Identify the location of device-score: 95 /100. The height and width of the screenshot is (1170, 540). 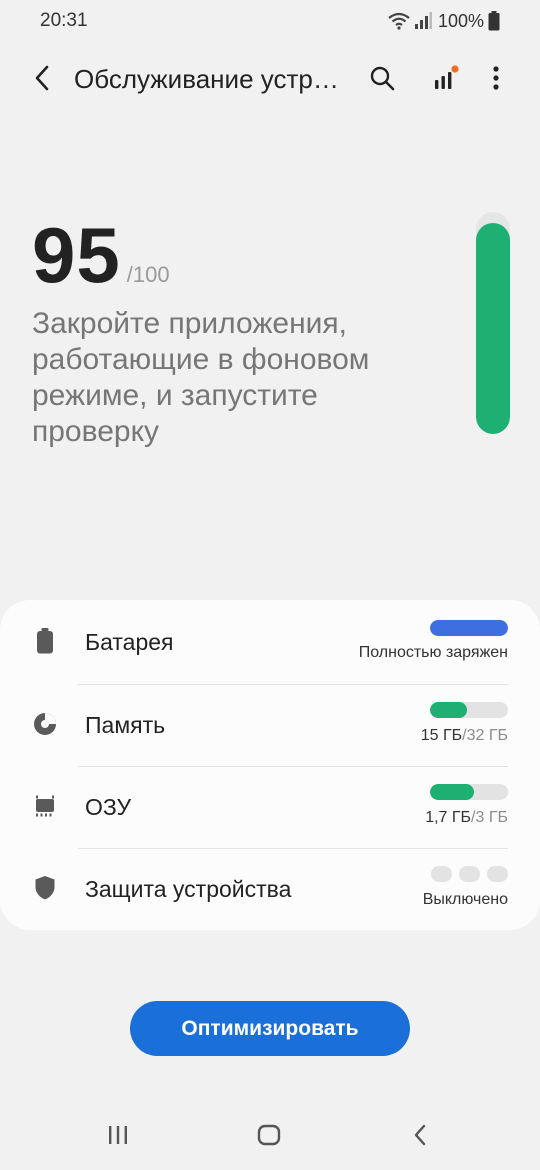
(101, 255).